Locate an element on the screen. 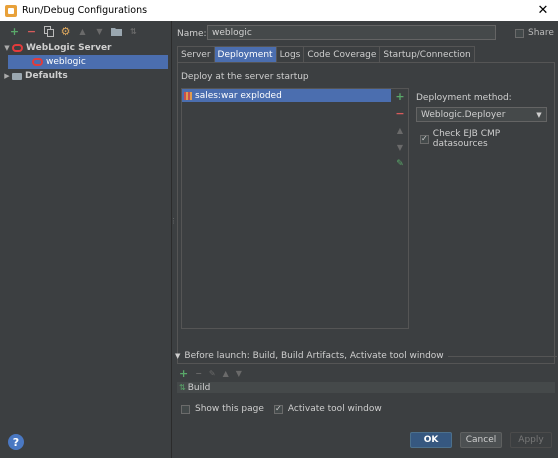 The height and width of the screenshot is (458, 558). task-row: ⇅ Build is located at coordinates (366, 387).